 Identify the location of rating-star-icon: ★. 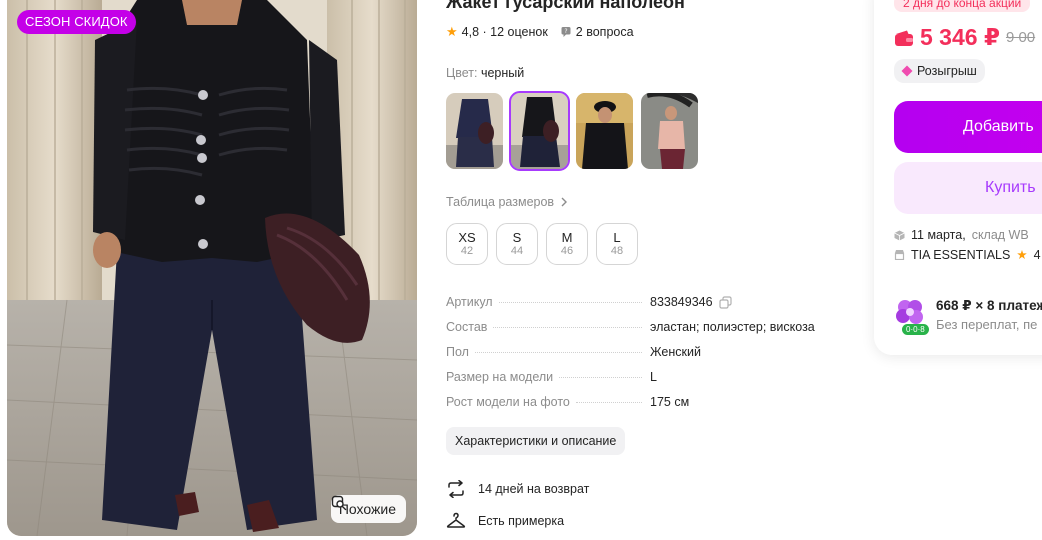
(452, 31).